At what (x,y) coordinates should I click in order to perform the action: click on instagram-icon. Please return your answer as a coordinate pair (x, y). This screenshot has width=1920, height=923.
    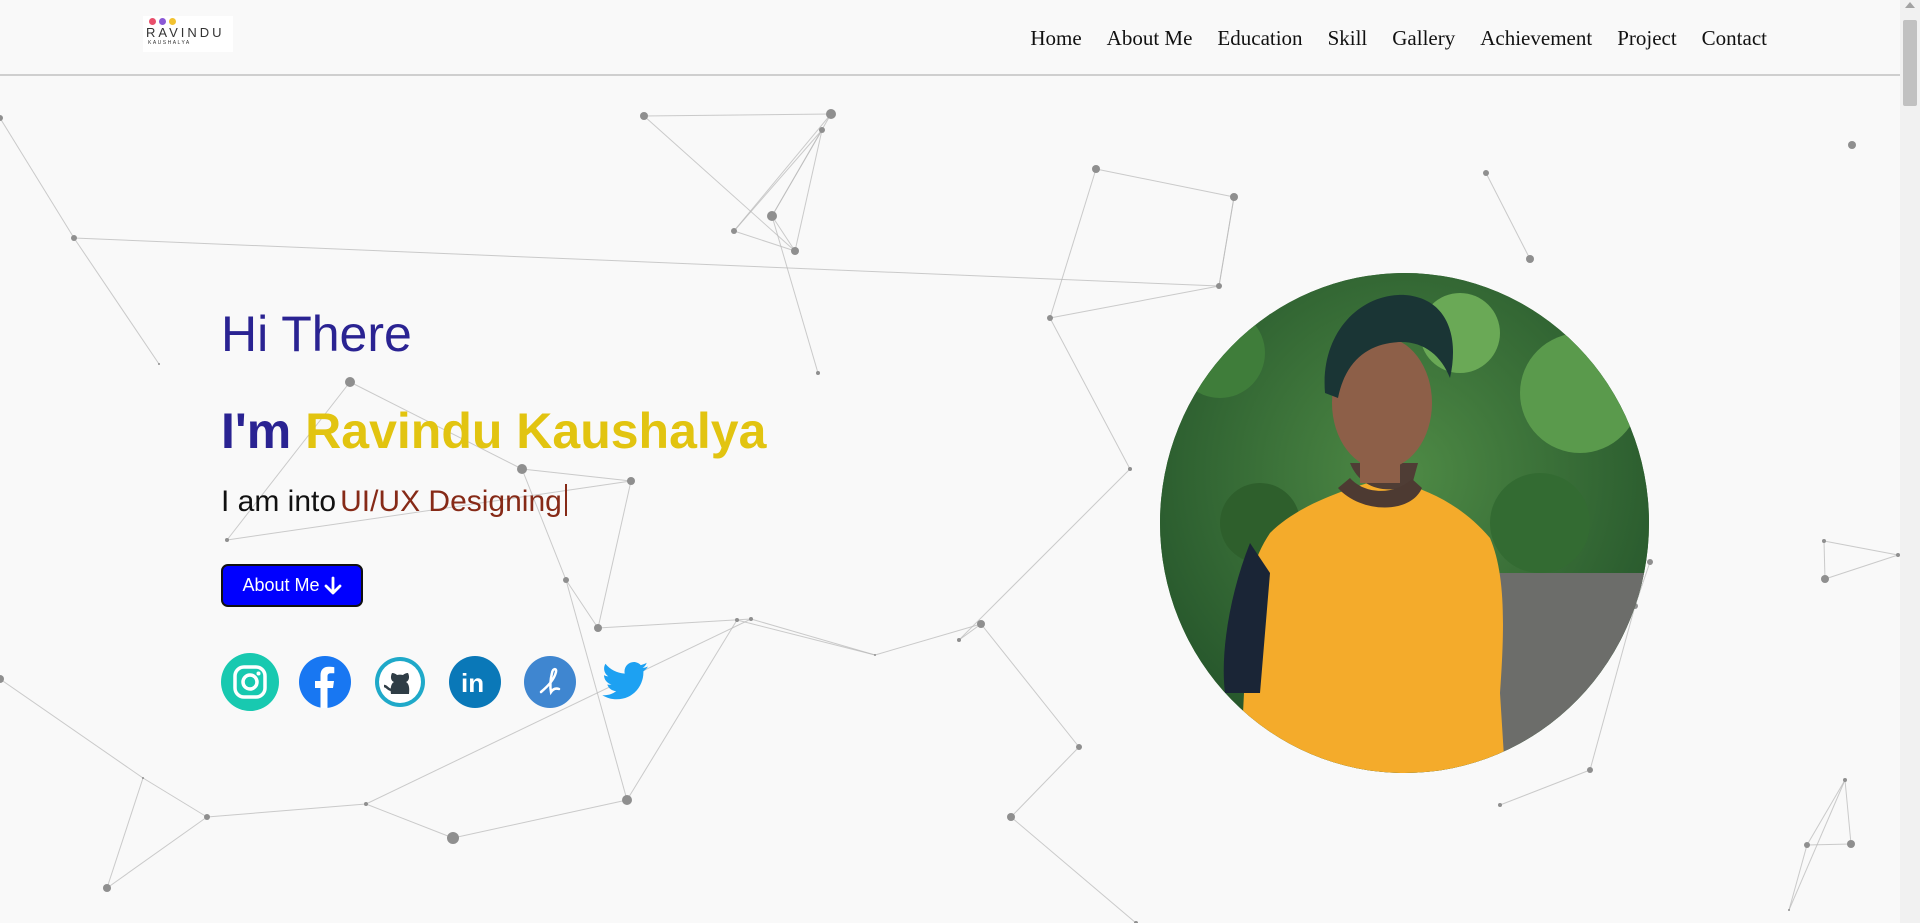
    Looking at the image, I should click on (250, 682).